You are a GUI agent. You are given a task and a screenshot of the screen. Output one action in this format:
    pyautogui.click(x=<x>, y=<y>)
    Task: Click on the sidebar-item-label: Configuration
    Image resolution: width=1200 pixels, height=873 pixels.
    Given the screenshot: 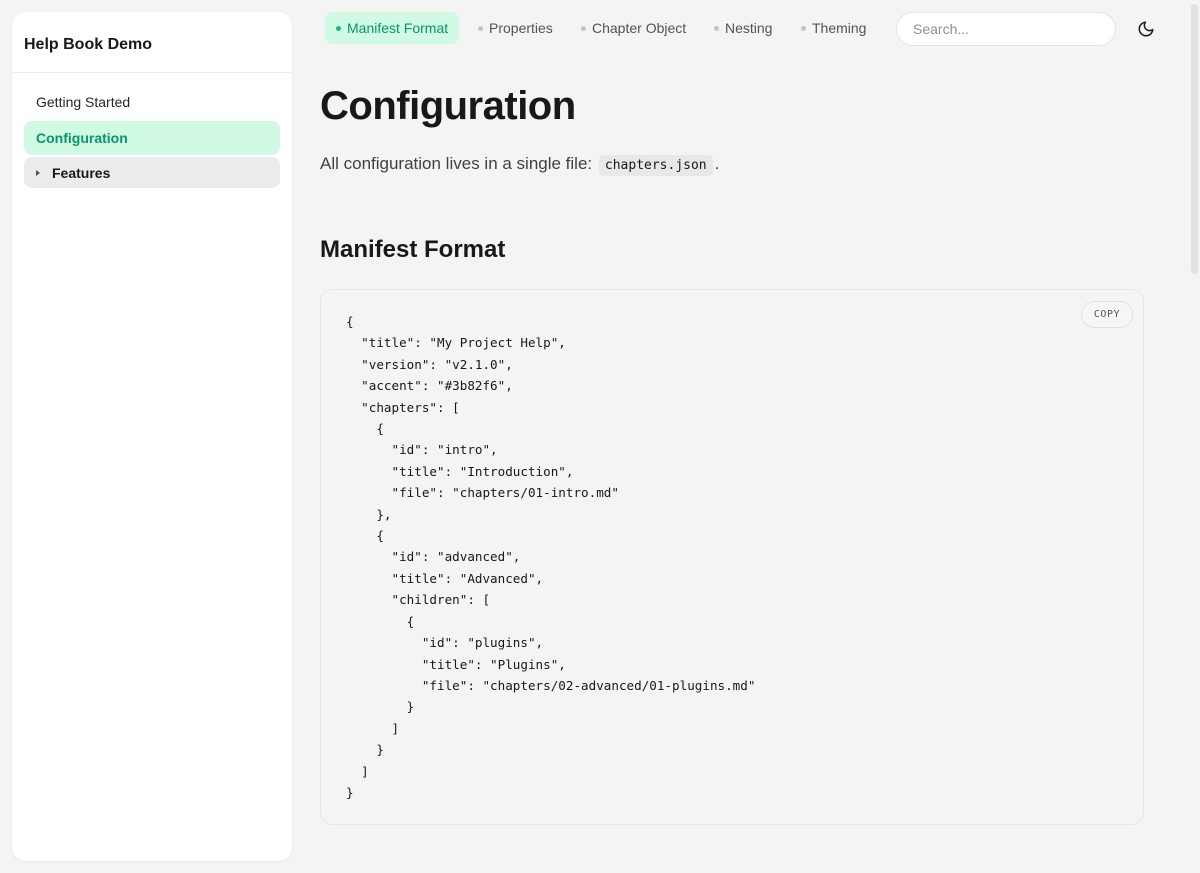 What is the action you would take?
    pyautogui.click(x=82, y=138)
    